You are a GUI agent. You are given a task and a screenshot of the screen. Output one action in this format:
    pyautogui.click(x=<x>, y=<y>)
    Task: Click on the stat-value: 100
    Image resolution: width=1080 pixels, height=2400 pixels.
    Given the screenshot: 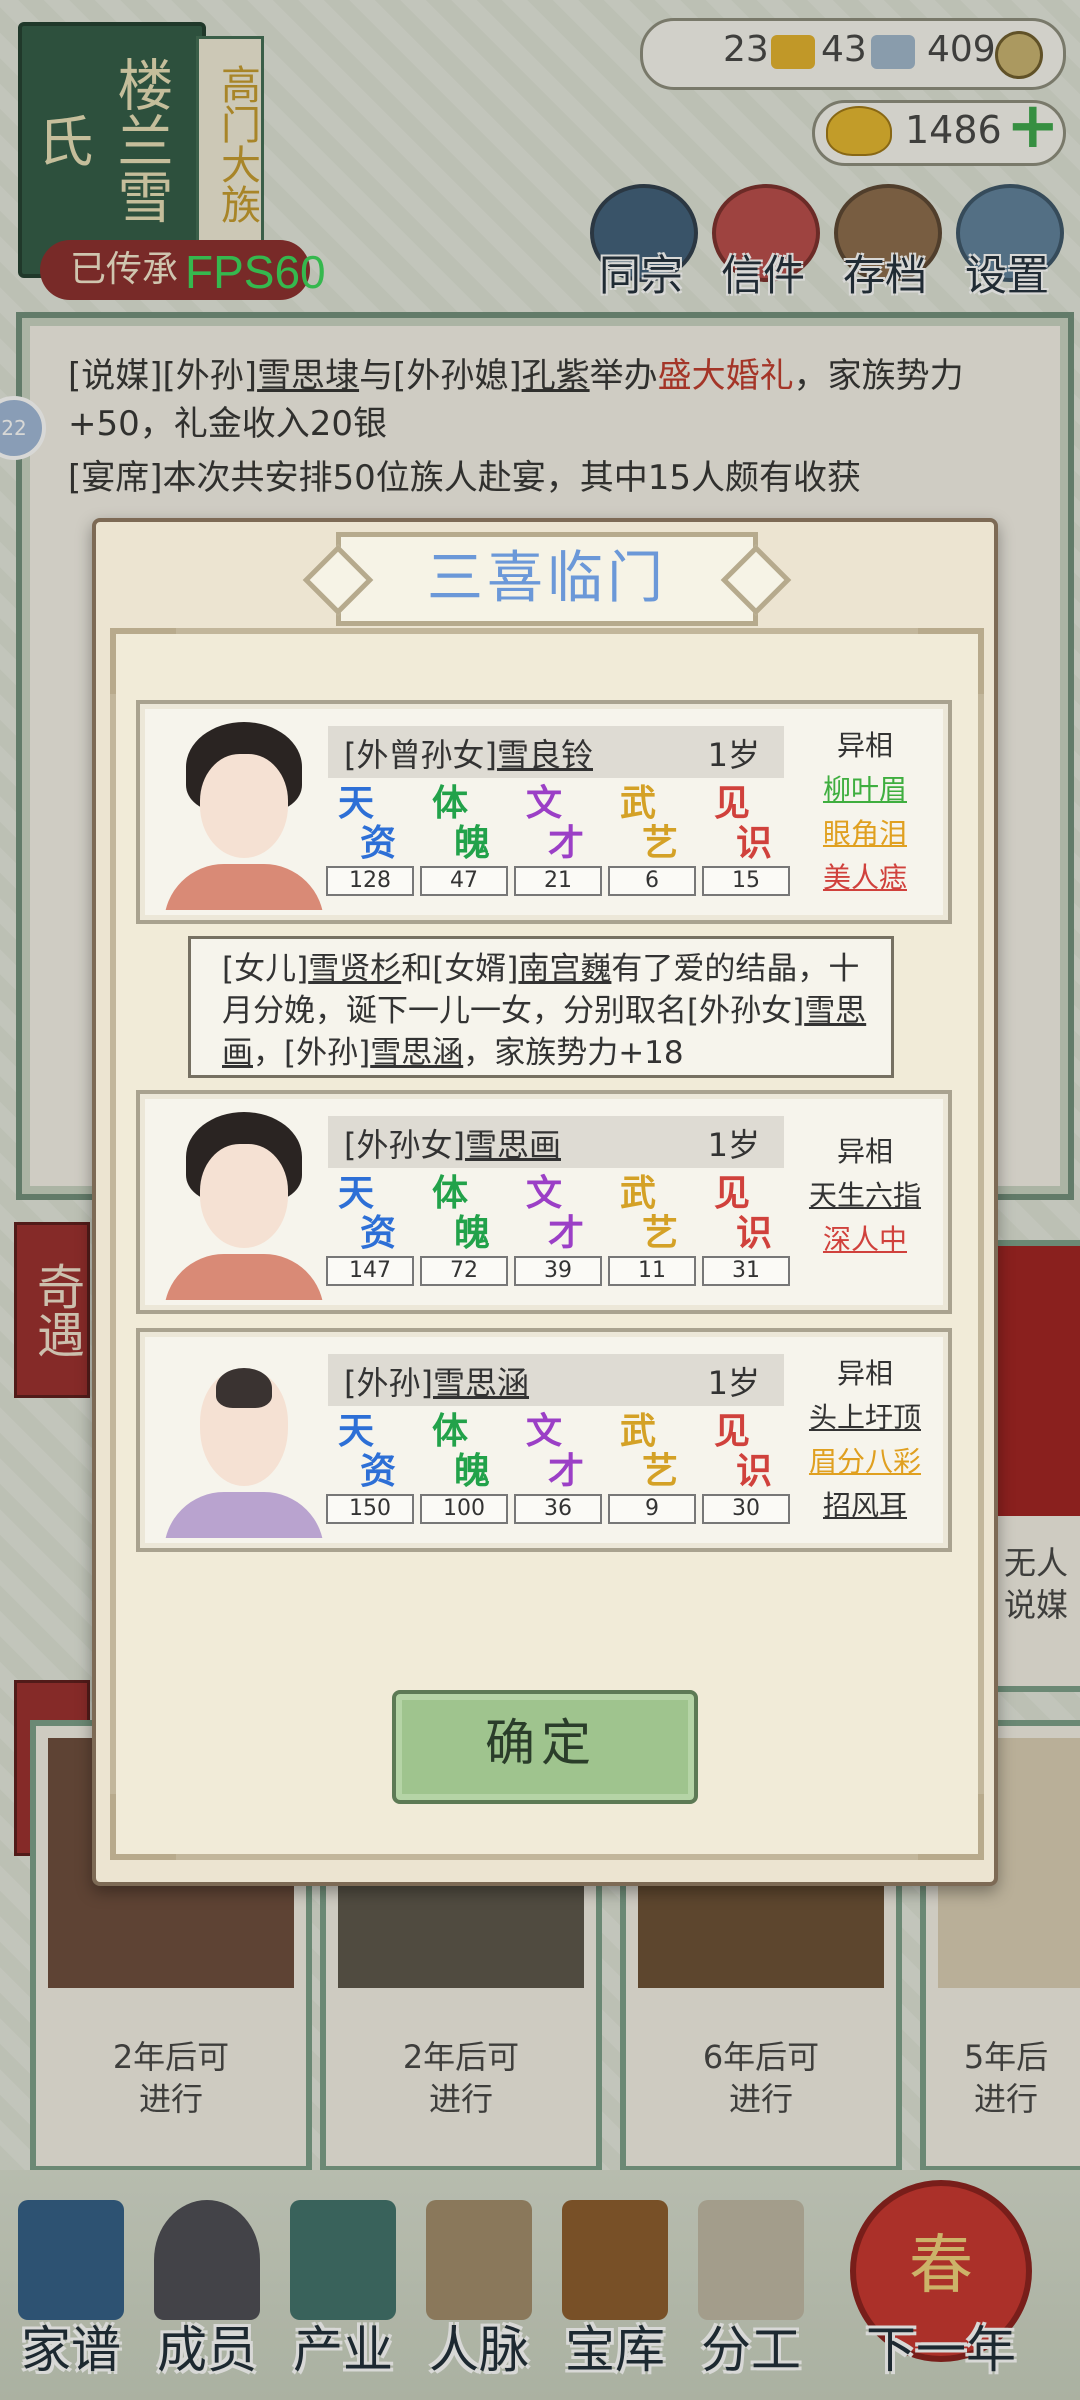 What is the action you would take?
    pyautogui.click(x=464, y=1509)
    